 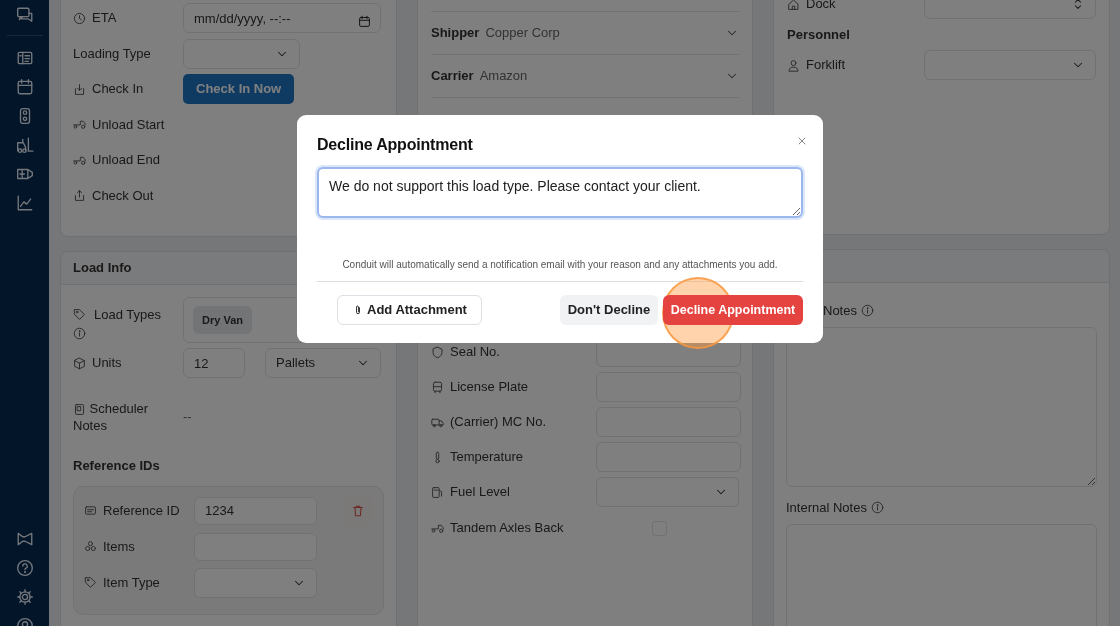 What do you see at coordinates (818, 34) in the screenshot?
I see `section-title: Personnel` at bounding box center [818, 34].